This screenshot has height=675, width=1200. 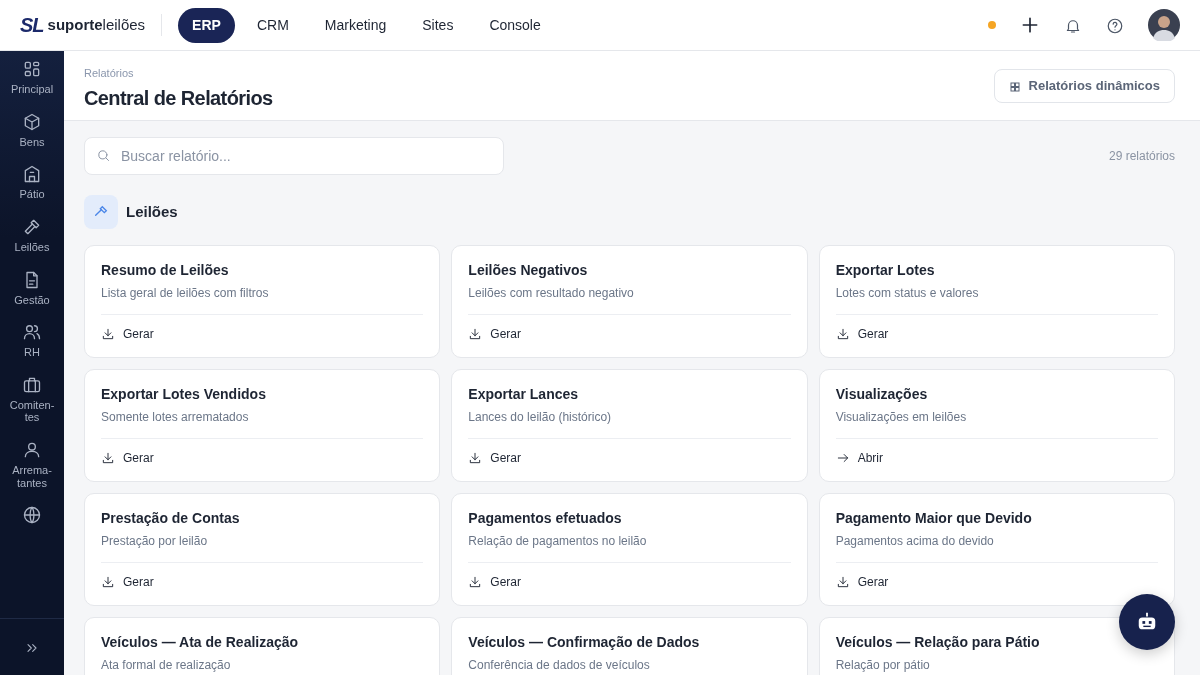 What do you see at coordinates (882, 394) in the screenshot?
I see `report-title: Visualizações` at bounding box center [882, 394].